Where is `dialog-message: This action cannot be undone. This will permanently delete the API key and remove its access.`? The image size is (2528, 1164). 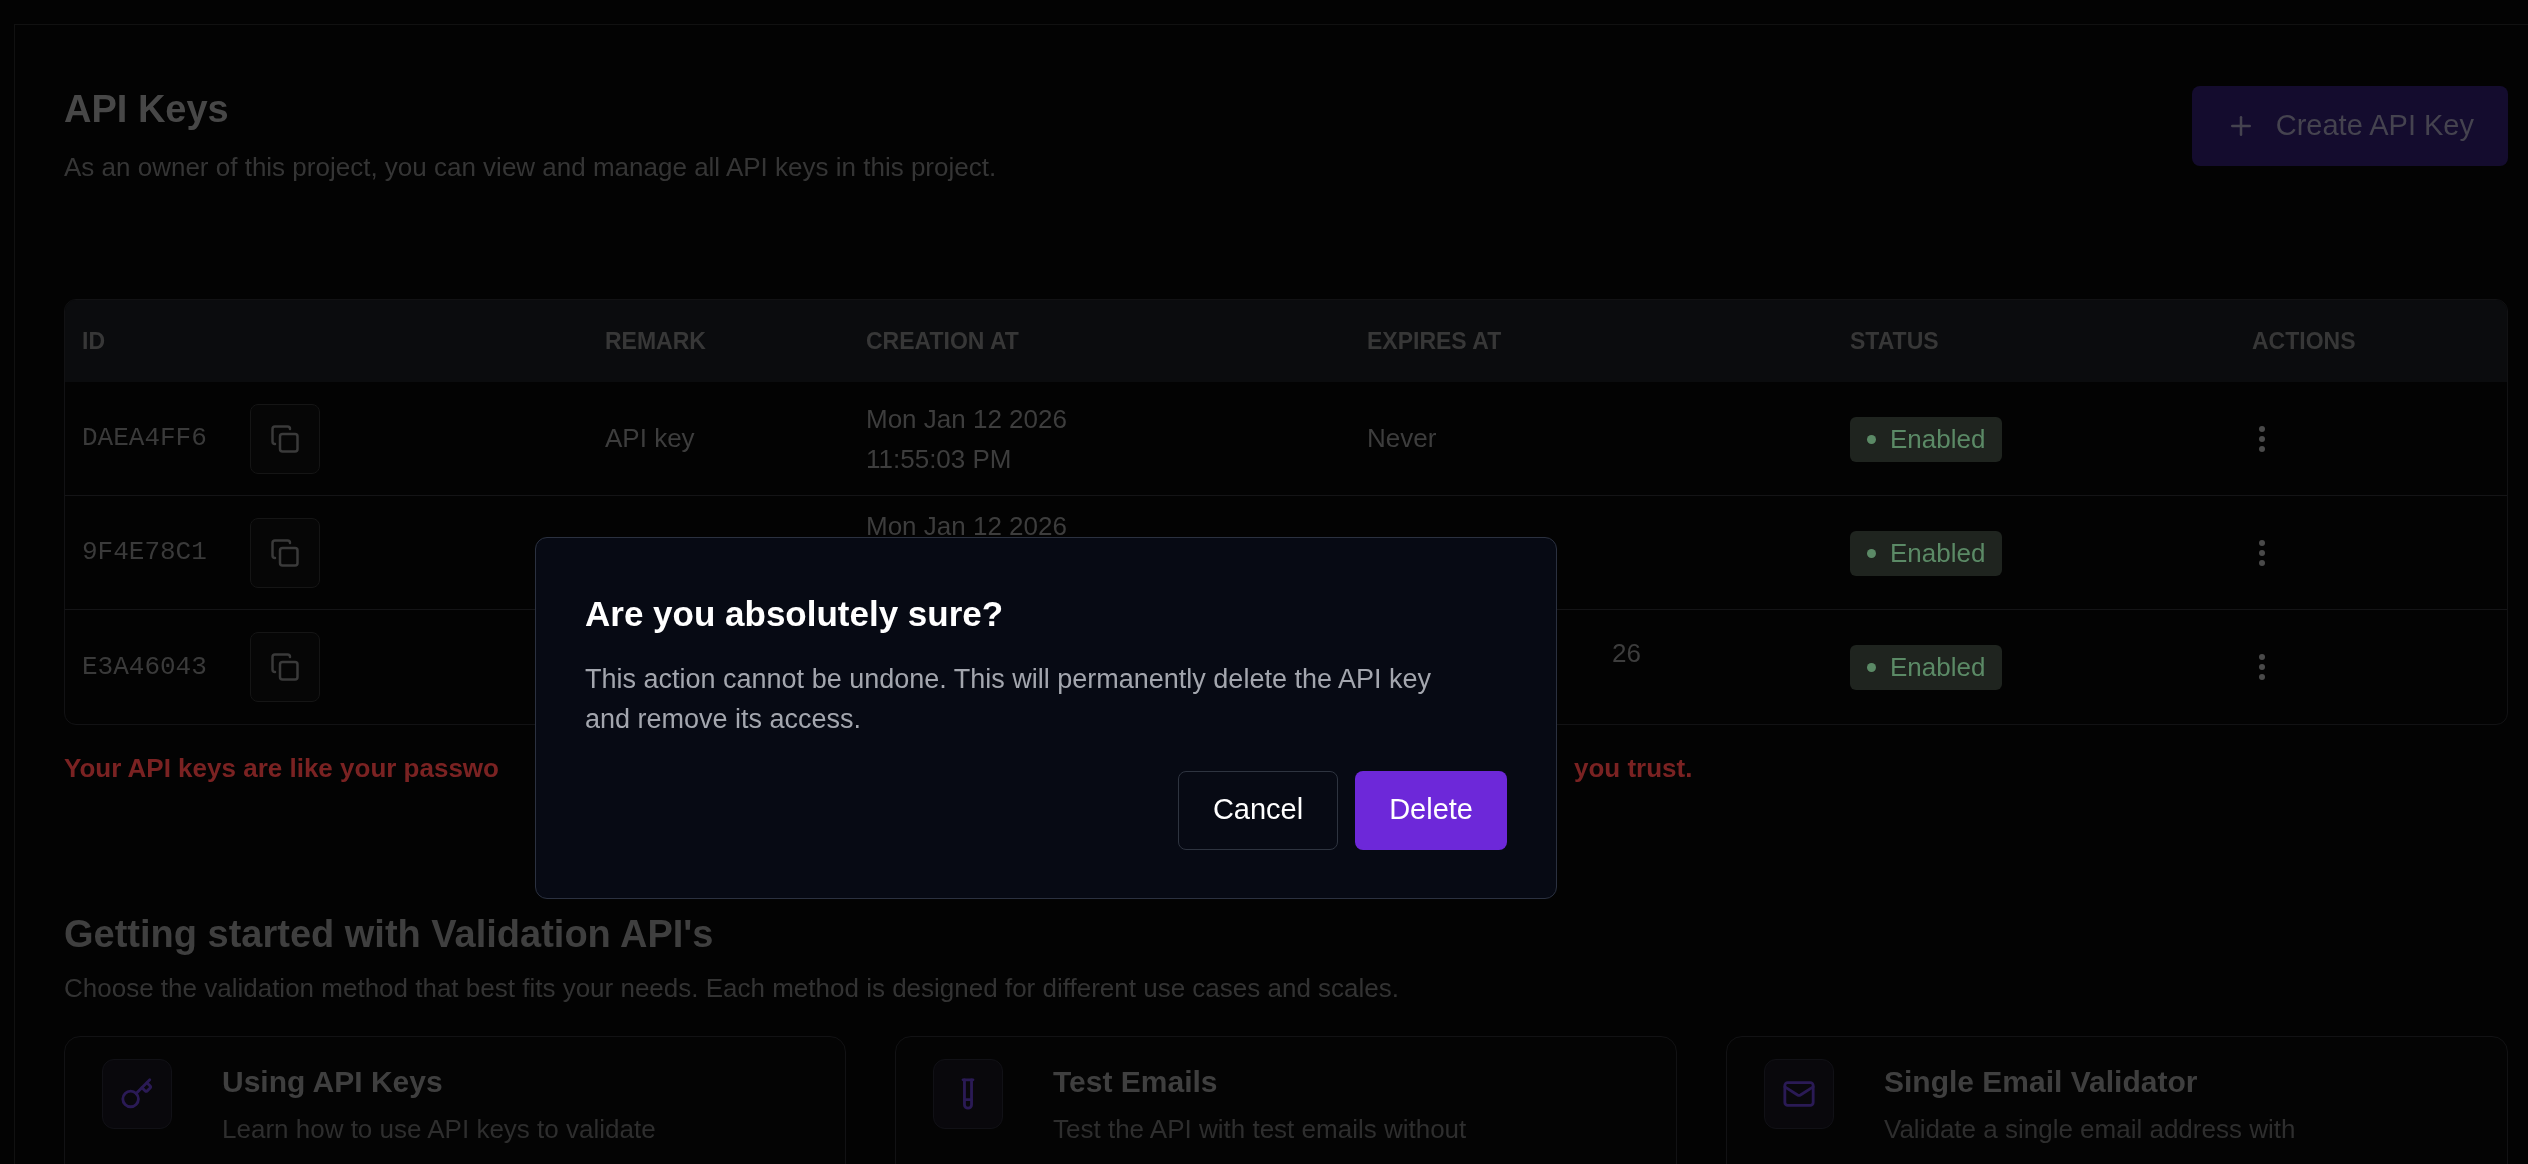
dialog-message: This action cannot be undone. This will permanently delete the API key and remove its access. is located at coordinates (1008, 699).